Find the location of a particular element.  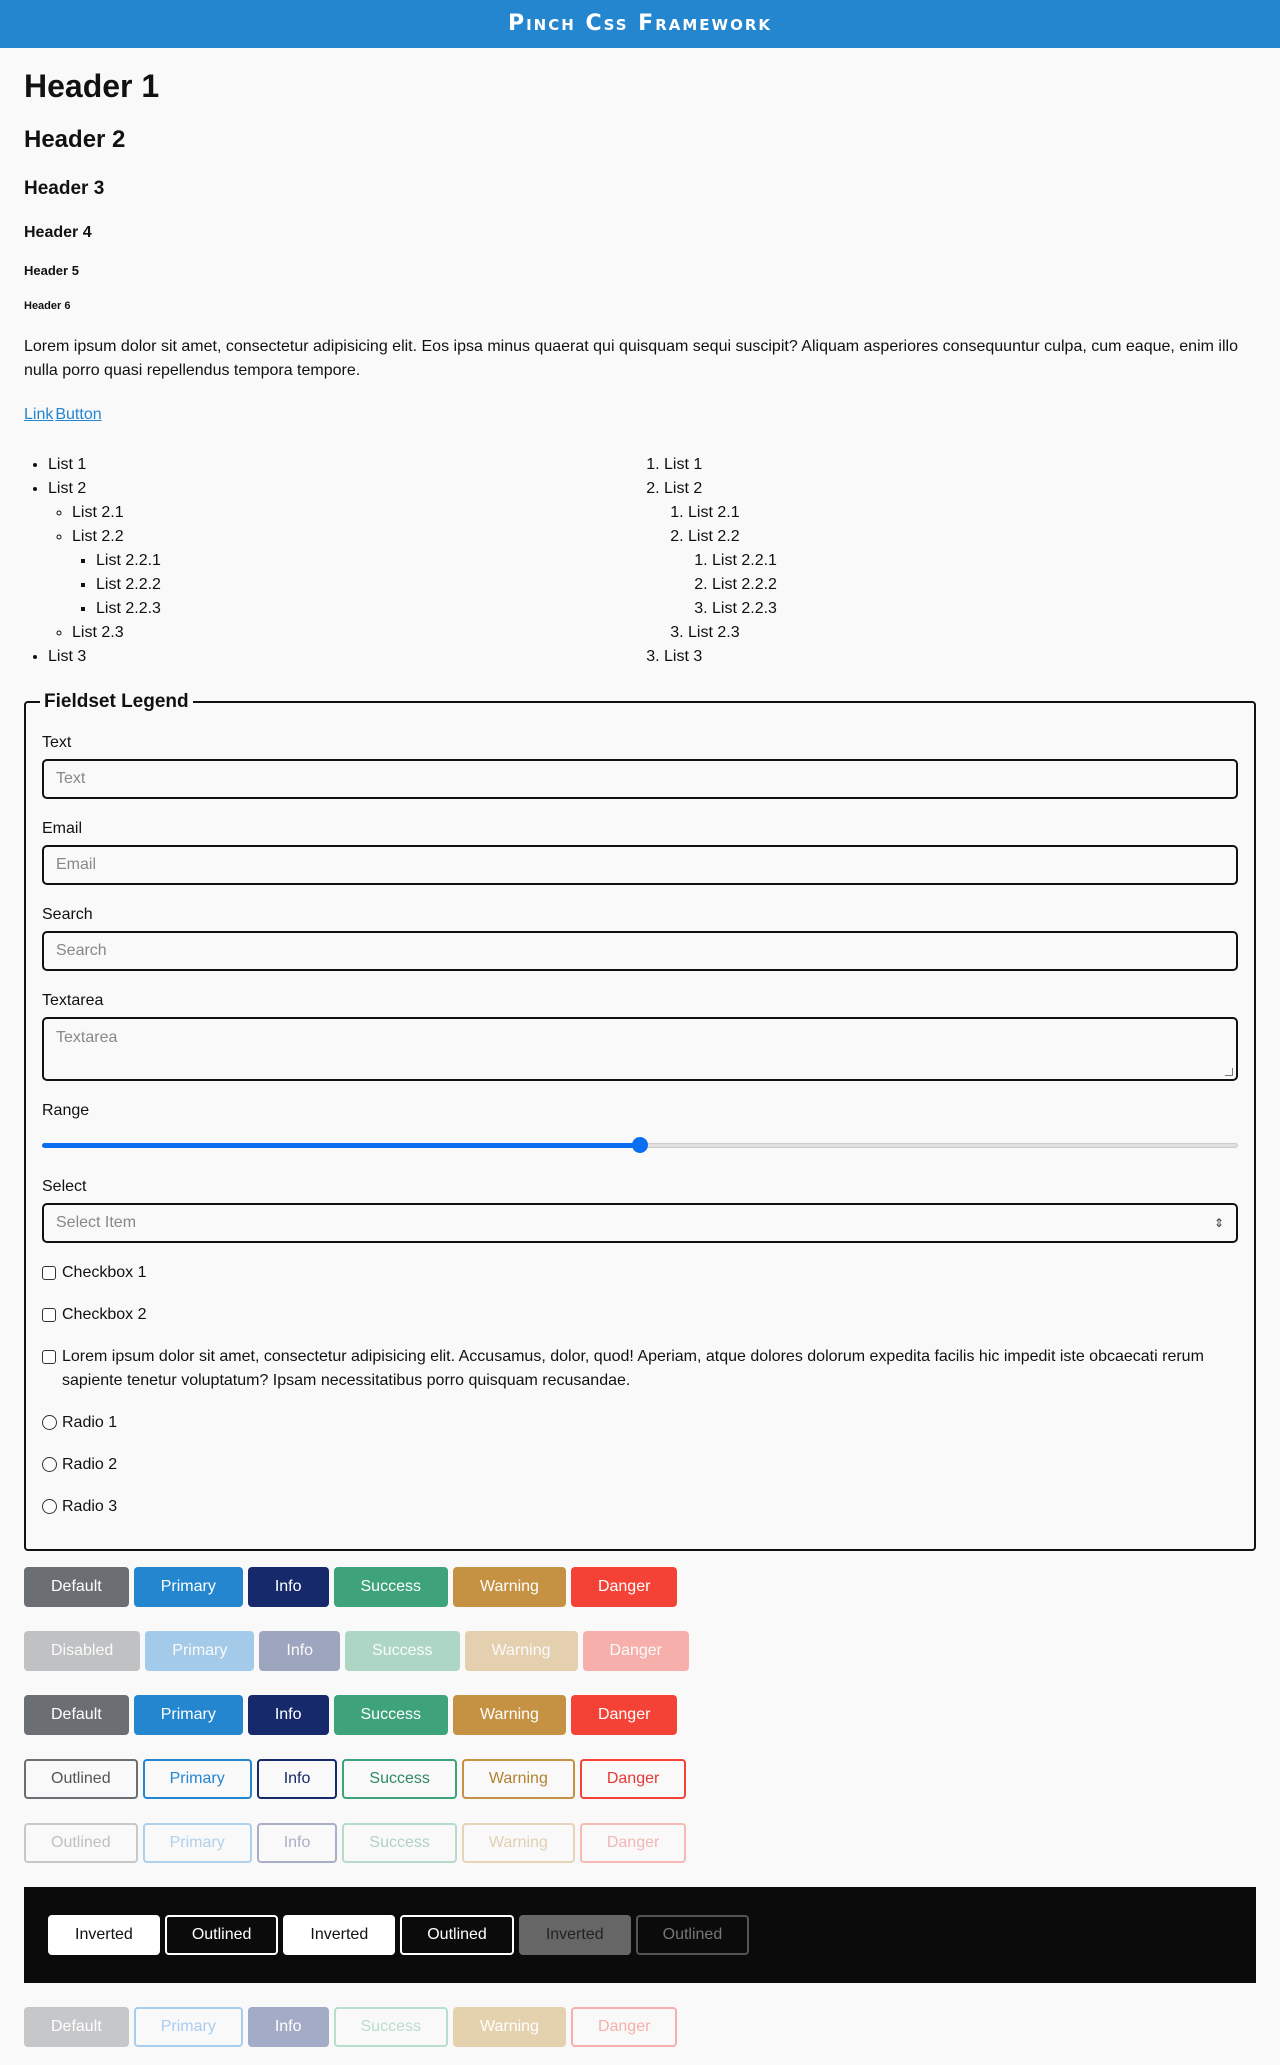

radio-3: Radio 3 is located at coordinates (640, 1507).